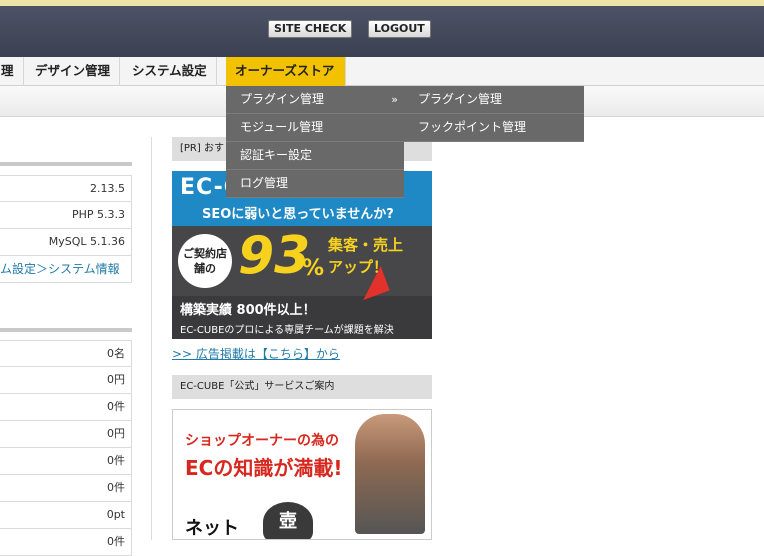 The height and width of the screenshot is (556, 764). Describe the element at coordinates (315, 128) in the screenshot. I see `menu-item-module-management: モジュール管理` at that location.